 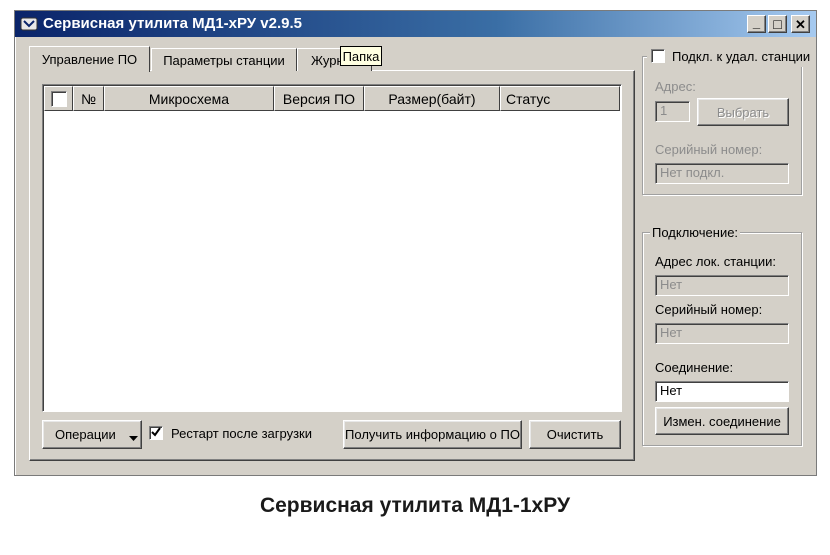 What do you see at coordinates (695, 233) in the screenshot?
I see `connection-group-title: Подключение:` at bounding box center [695, 233].